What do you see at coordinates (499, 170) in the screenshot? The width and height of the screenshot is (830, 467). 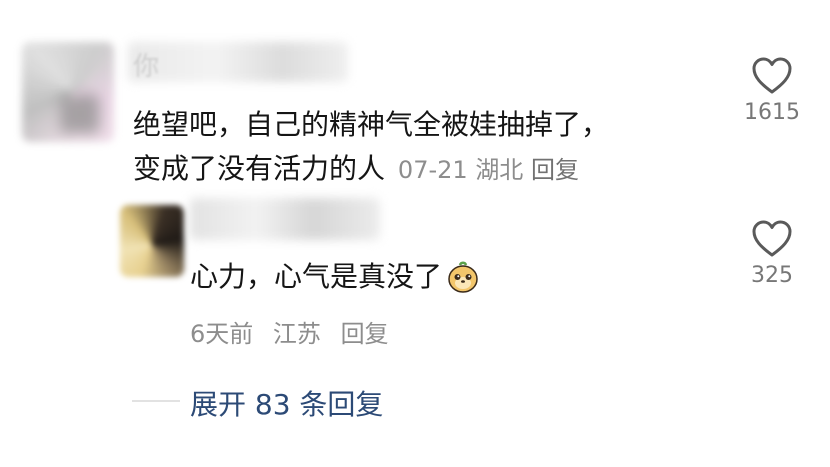 I see `comment-location: 湖北` at bounding box center [499, 170].